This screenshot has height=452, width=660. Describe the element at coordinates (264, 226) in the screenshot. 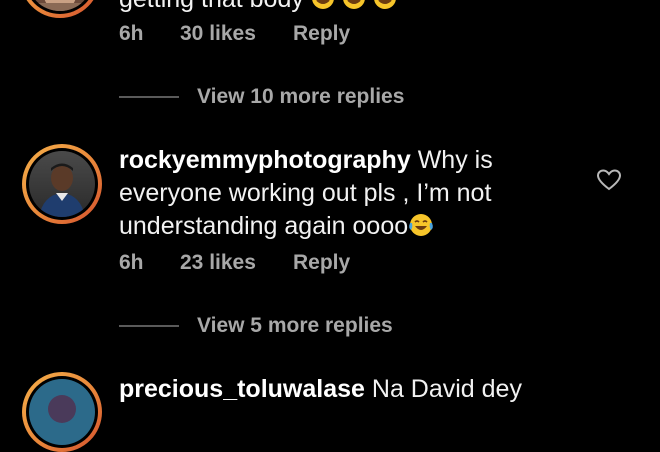

I see `comment-body-line3: understanding again oooo` at that location.